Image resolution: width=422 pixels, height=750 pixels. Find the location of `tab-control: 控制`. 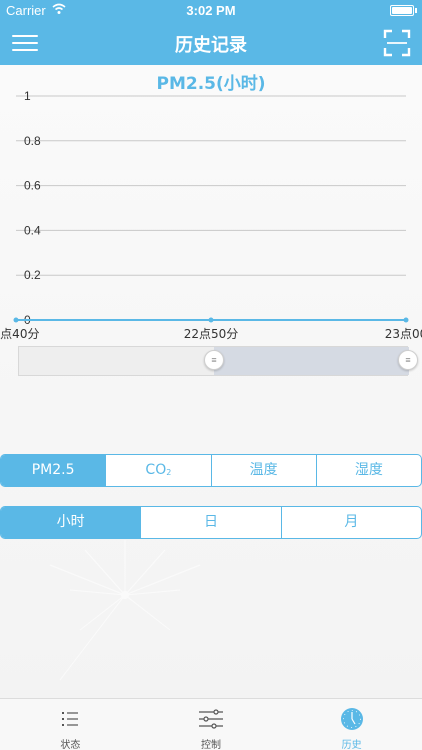

tab-control: 控制 is located at coordinates (211, 724).